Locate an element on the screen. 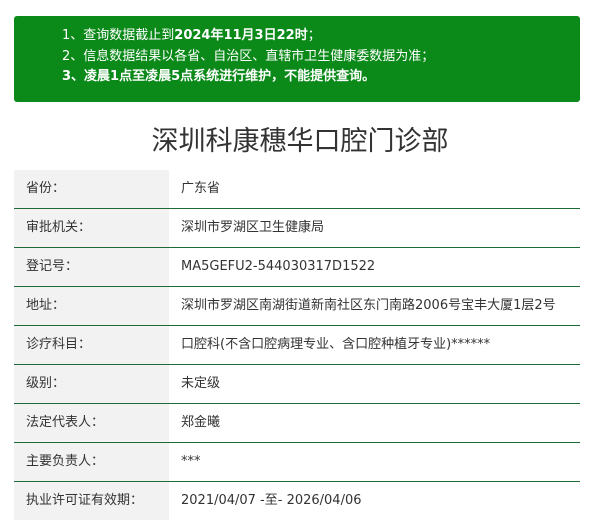  notice-line-2: 2、信息数据结果以各省、自治区、直辖市卫生健康委数据为准； is located at coordinates (321, 57).